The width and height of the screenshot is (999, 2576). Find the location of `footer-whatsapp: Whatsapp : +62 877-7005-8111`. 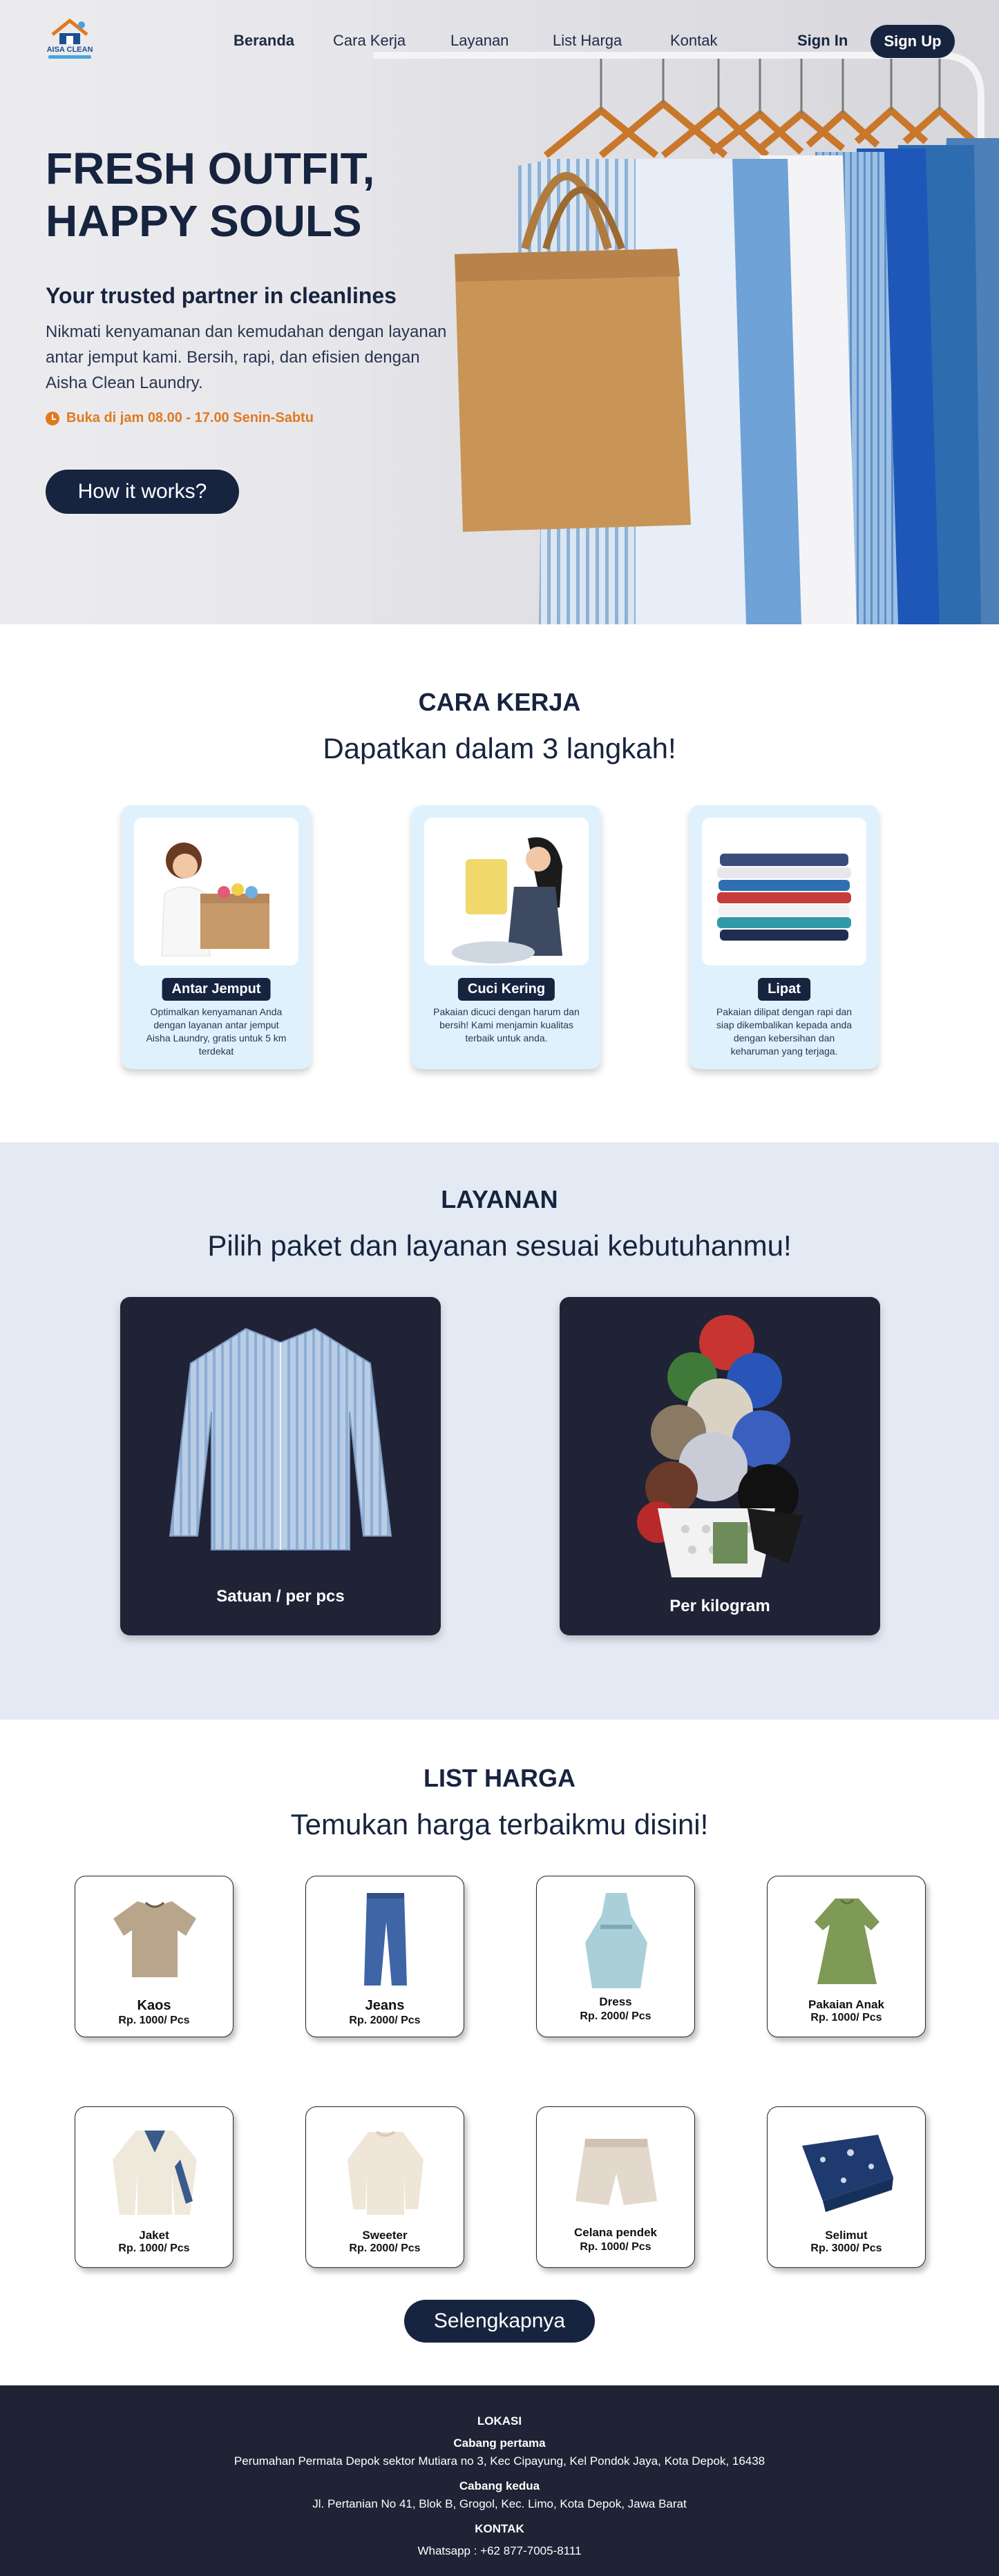

footer-whatsapp: Whatsapp : +62 877-7005-8111 is located at coordinates (499, 2551).